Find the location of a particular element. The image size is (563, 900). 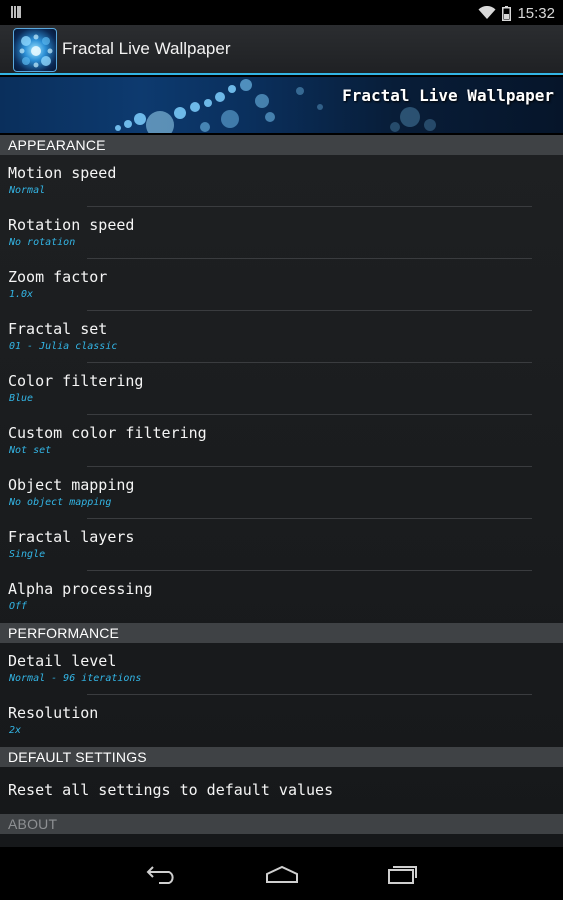

pref-resolution: Resolution 2x is located at coordinates (281, 721).